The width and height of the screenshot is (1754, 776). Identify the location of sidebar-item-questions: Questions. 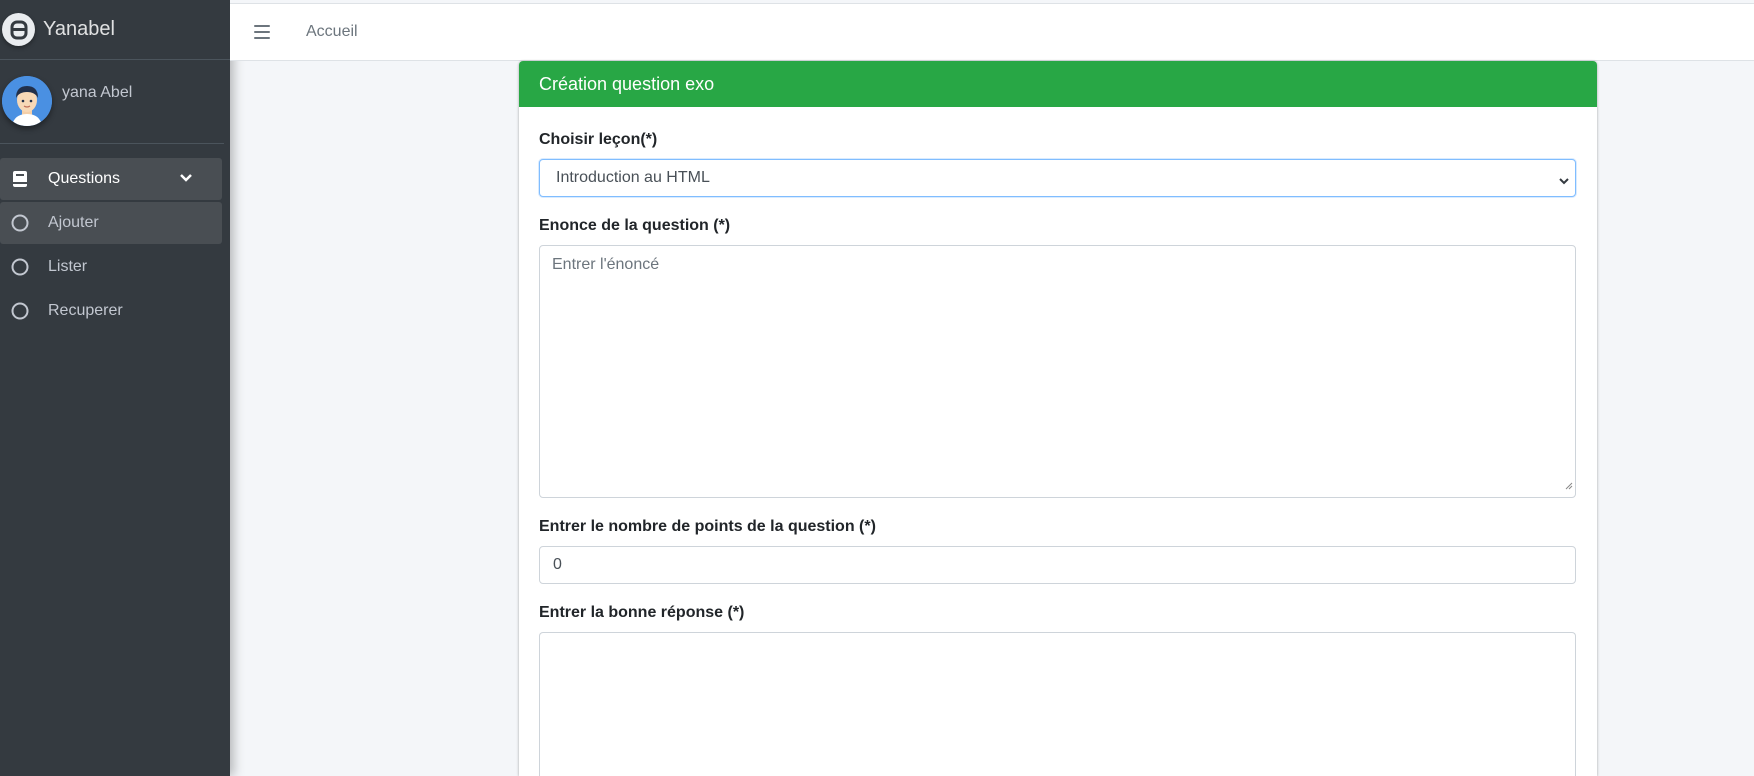
(111, 179).